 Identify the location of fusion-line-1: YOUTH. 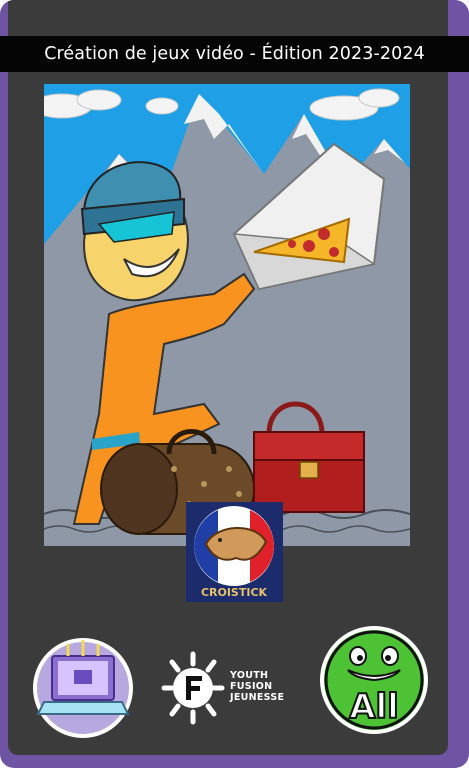
(249, 675).